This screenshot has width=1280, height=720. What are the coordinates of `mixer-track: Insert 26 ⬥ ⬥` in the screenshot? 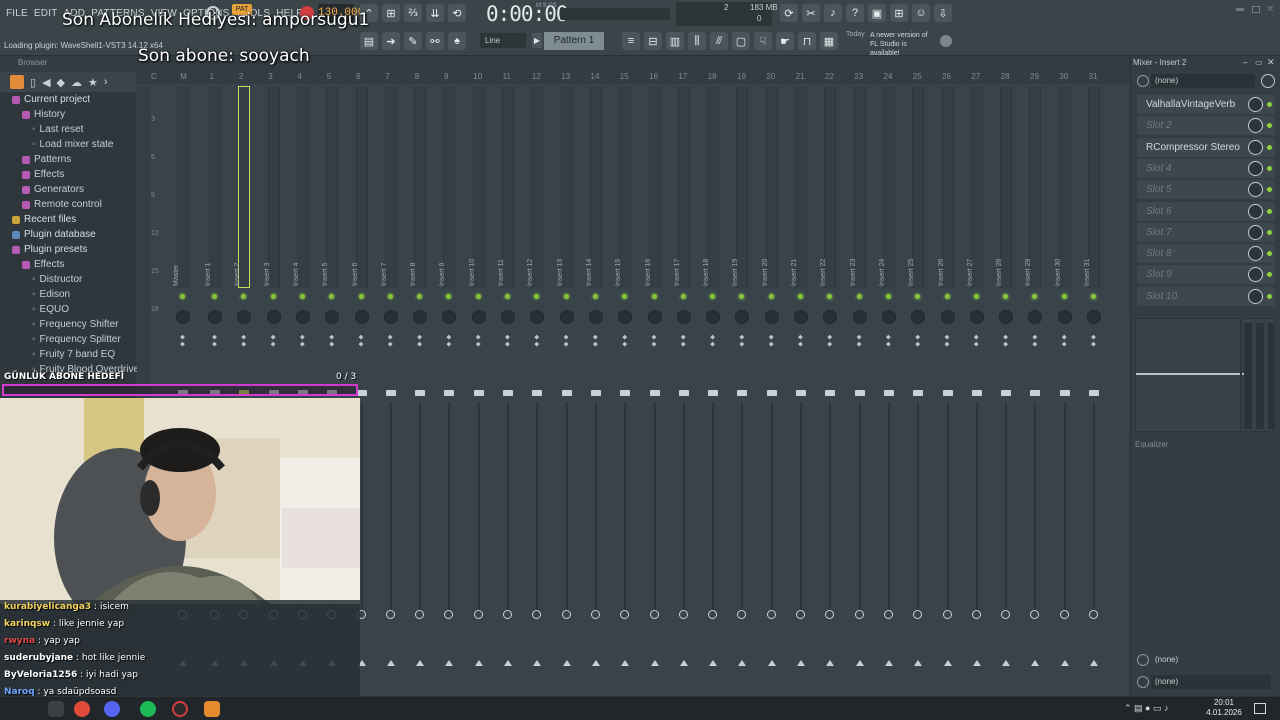 It's located at (948, 388).